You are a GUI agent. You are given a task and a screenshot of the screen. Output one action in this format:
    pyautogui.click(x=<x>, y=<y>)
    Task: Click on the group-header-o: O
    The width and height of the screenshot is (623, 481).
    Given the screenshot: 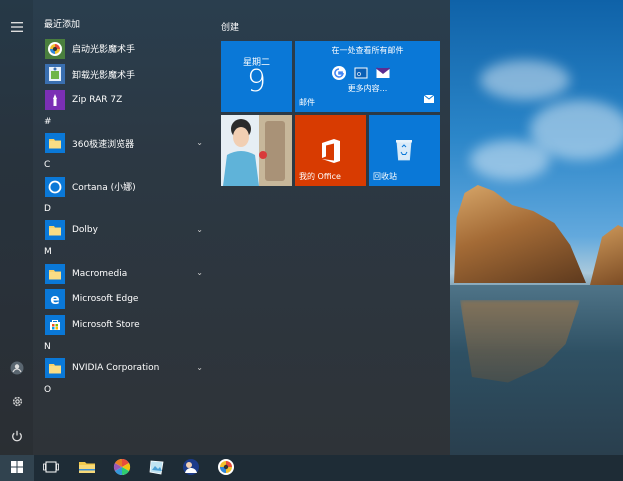 What is the action you would take?
    pyautogui.click(x=125, y=390)
    